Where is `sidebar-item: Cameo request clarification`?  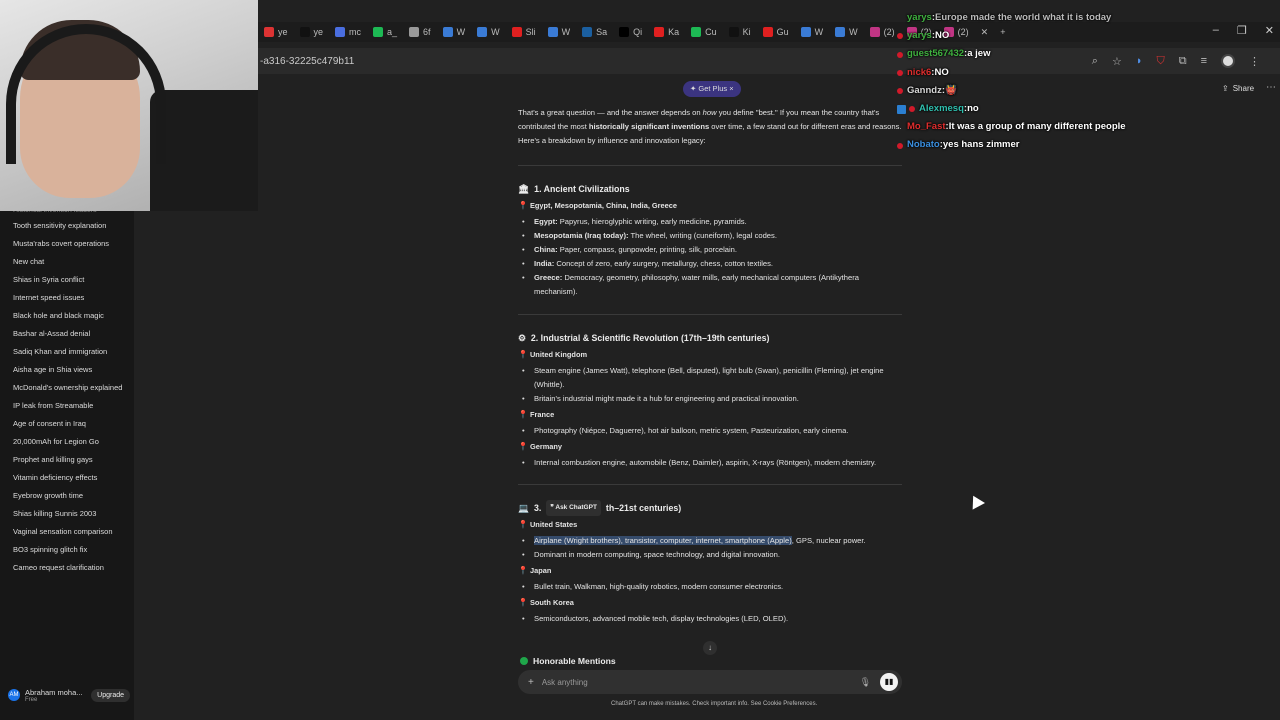 sidebar-item: Cameo request clarification is located at coordinates (67, 568).